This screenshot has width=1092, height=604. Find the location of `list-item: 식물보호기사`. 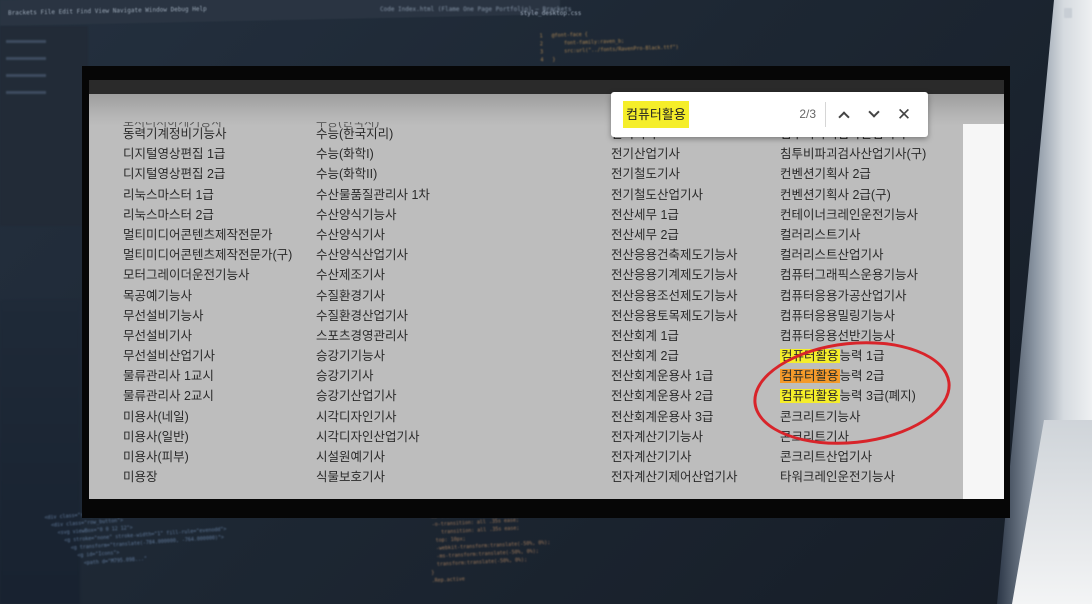

list-item: 식물보호기사 is located at coordinates (373, 477).